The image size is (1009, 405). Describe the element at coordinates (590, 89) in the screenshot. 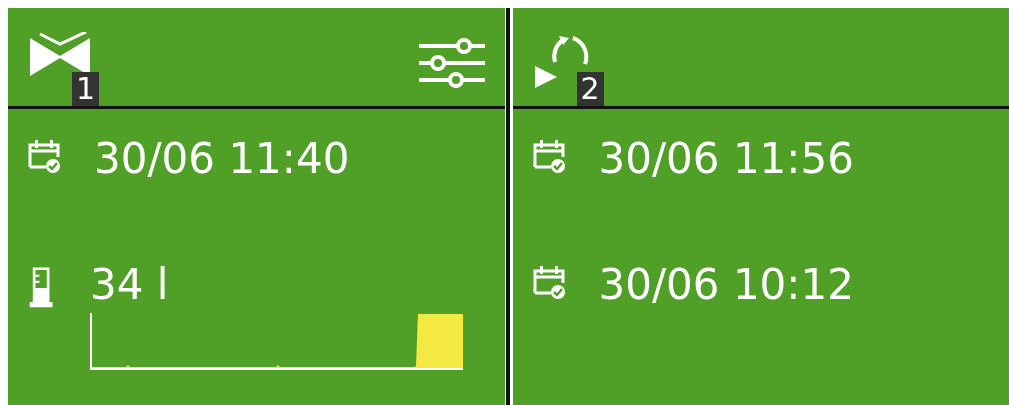

I see `number-badge: 2` at that location.